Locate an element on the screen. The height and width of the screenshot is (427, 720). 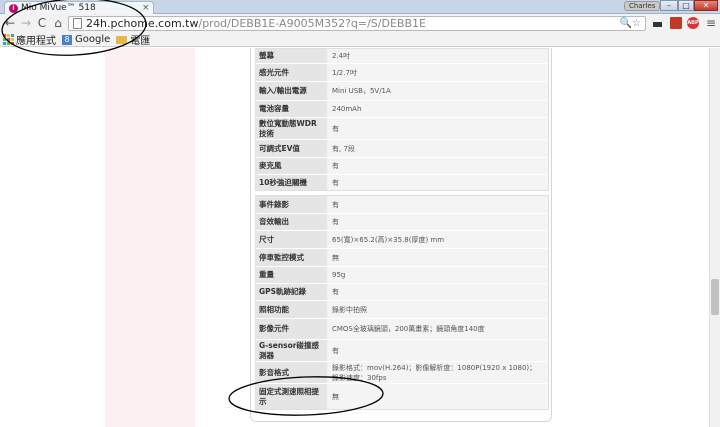
spec-row: 音效輸出有 is located at coordinates (402, 222).